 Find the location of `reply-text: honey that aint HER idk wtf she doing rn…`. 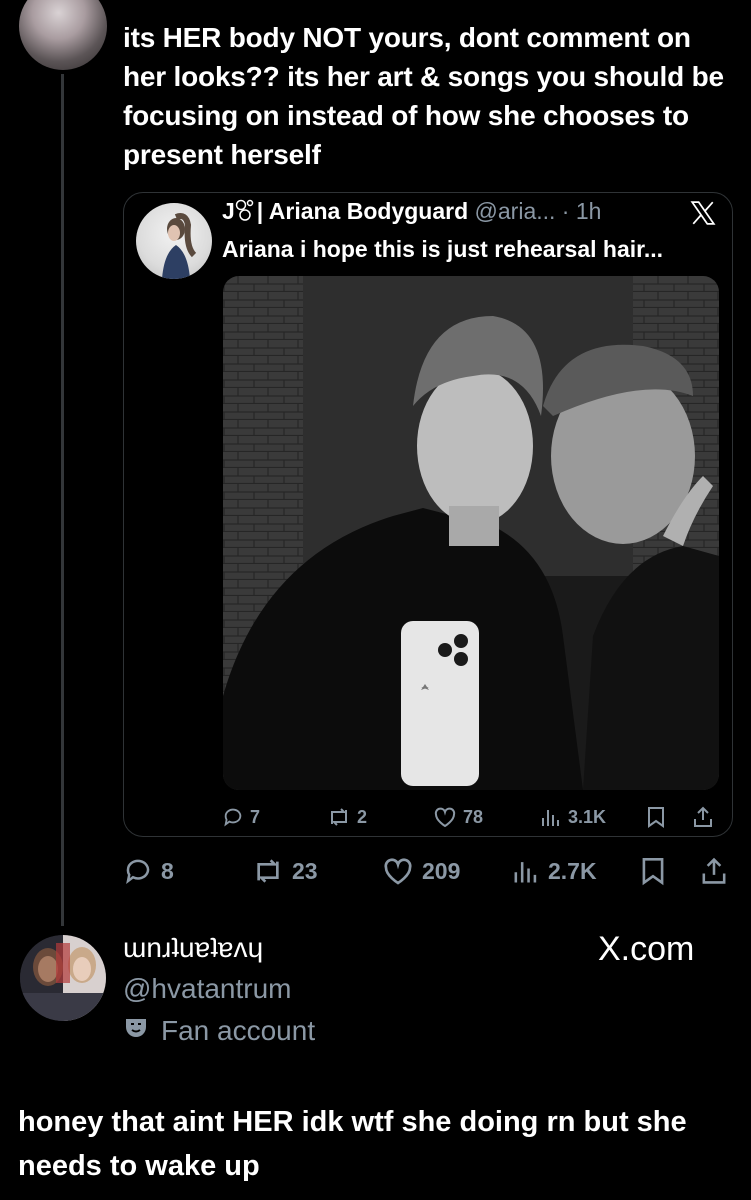

reply-text: honey that aint HER idk wtf she doing rn… is located at coordinates (352, 1144).